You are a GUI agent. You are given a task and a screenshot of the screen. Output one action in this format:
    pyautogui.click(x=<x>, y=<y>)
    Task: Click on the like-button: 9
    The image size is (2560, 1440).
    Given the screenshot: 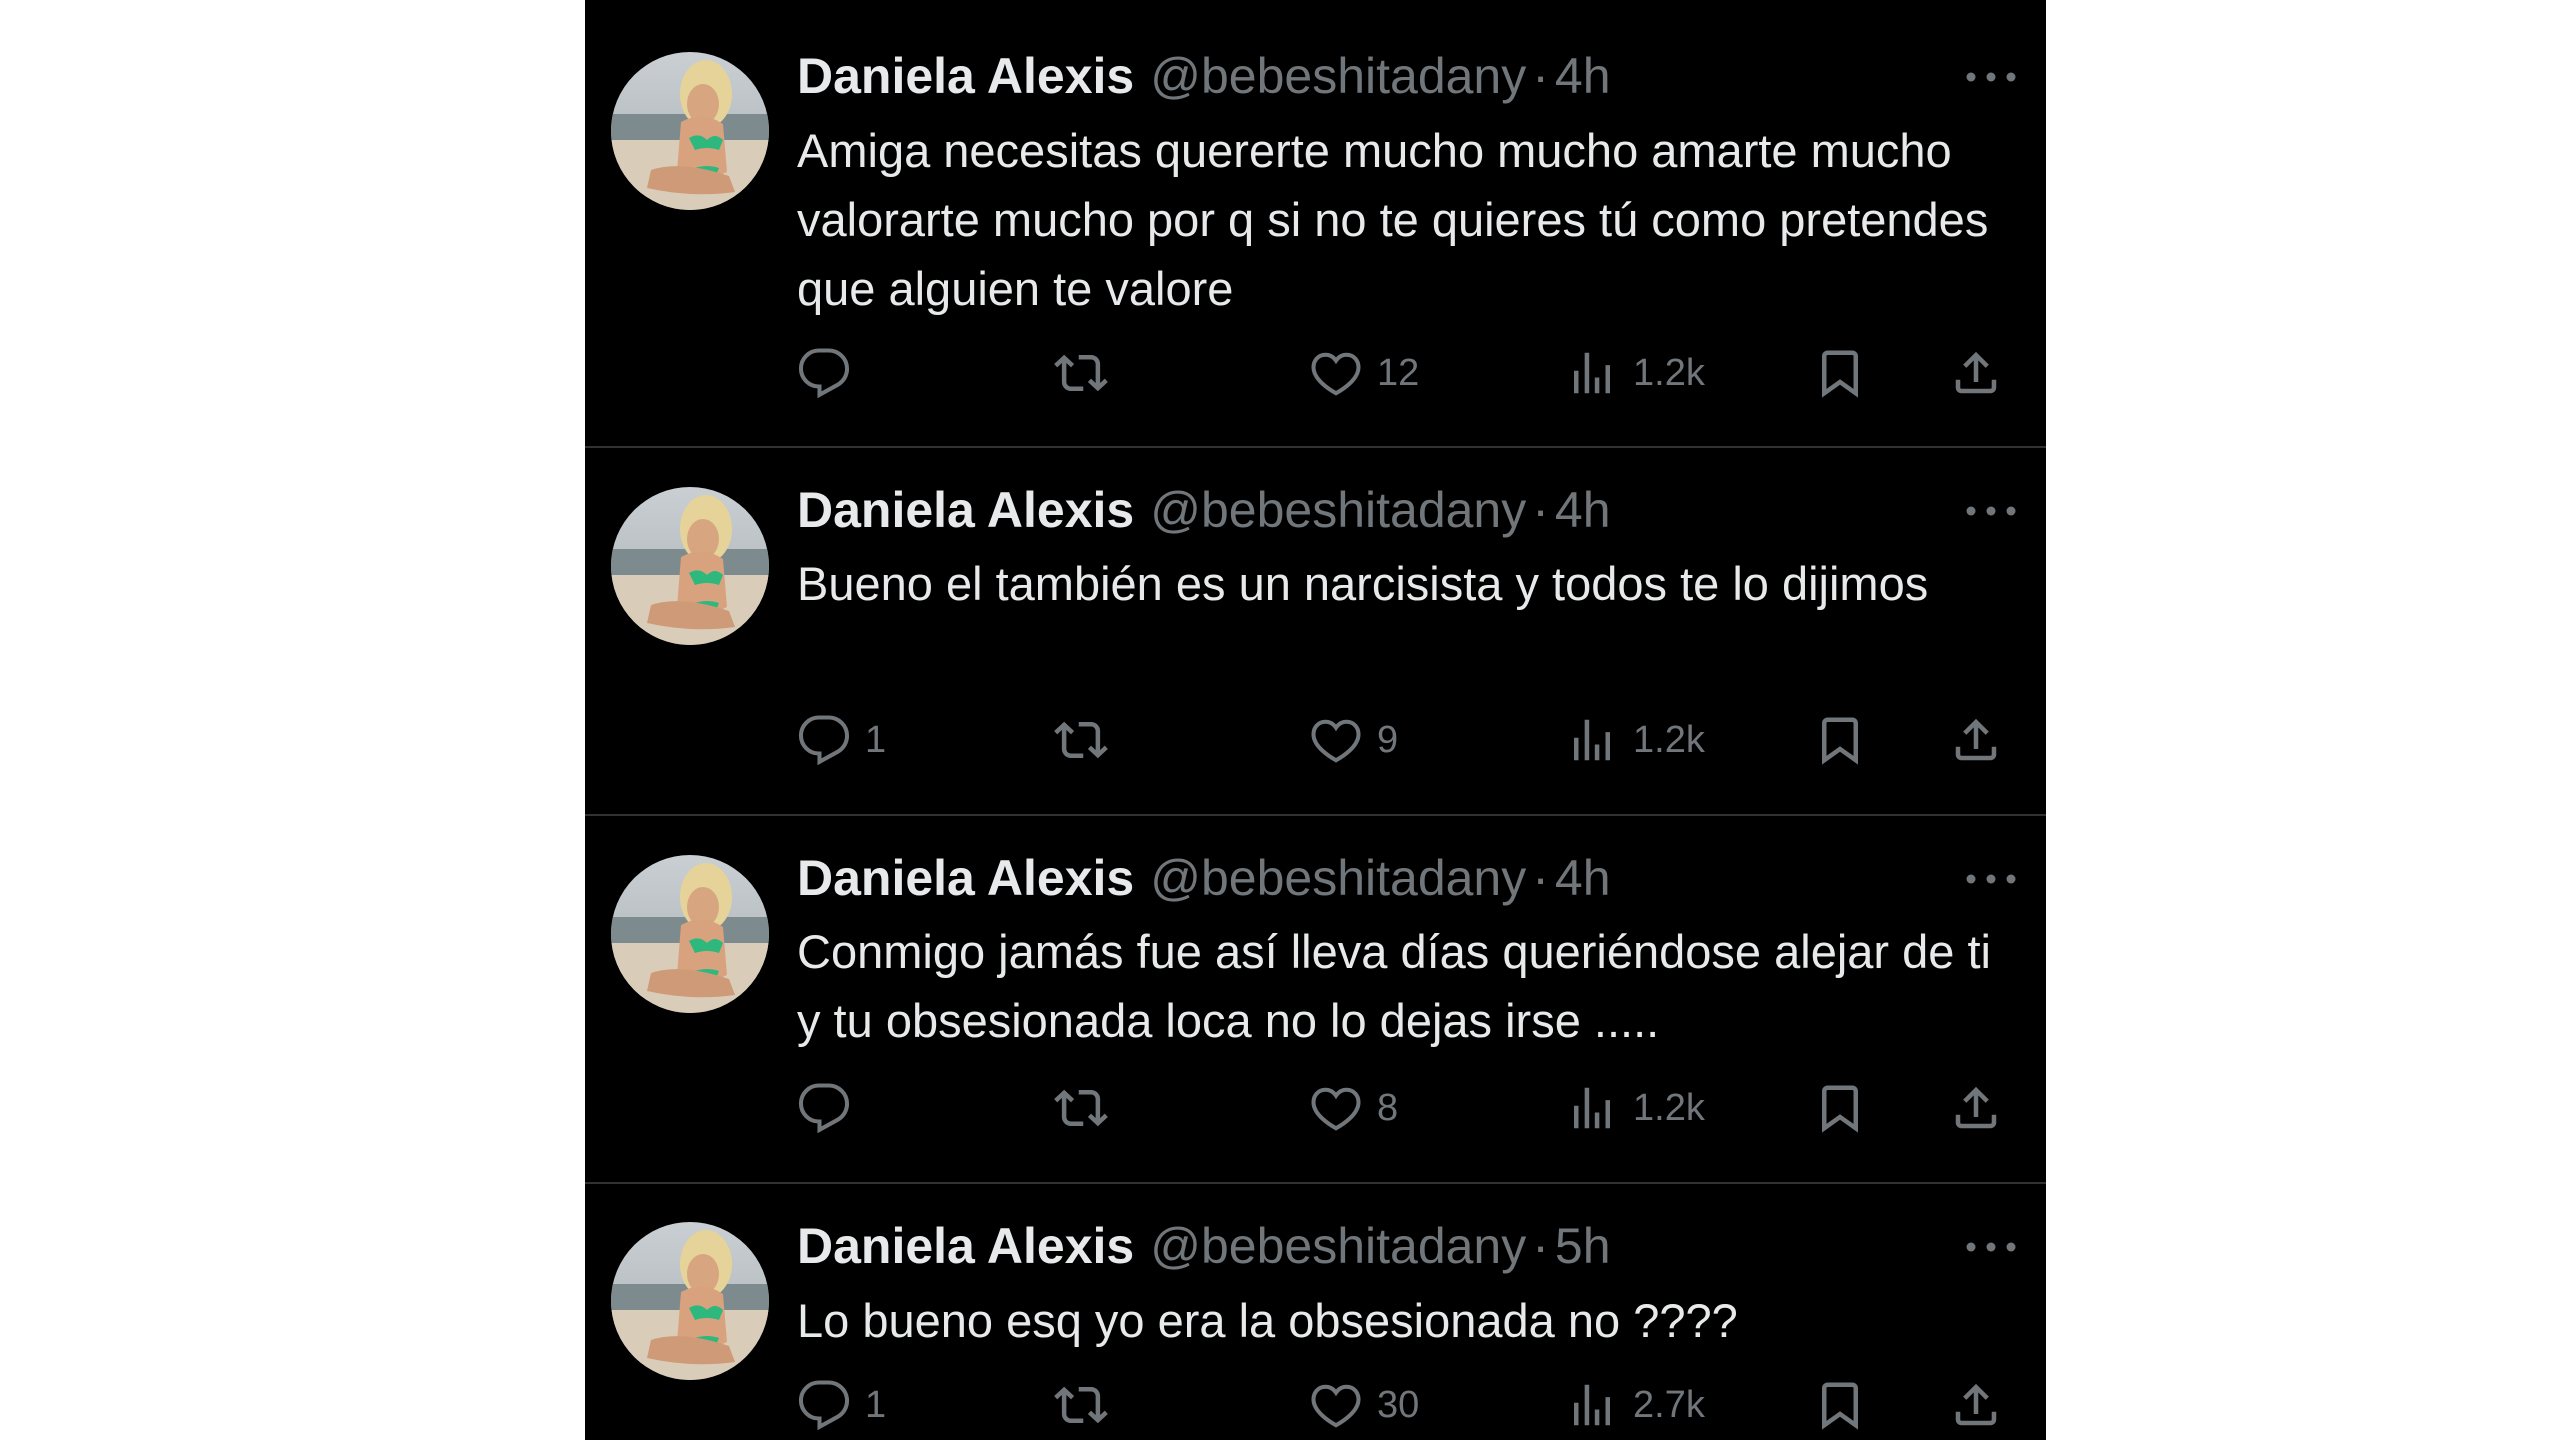 What is the action you would take?
    pyautogui.click(x=1353, y=740)
    